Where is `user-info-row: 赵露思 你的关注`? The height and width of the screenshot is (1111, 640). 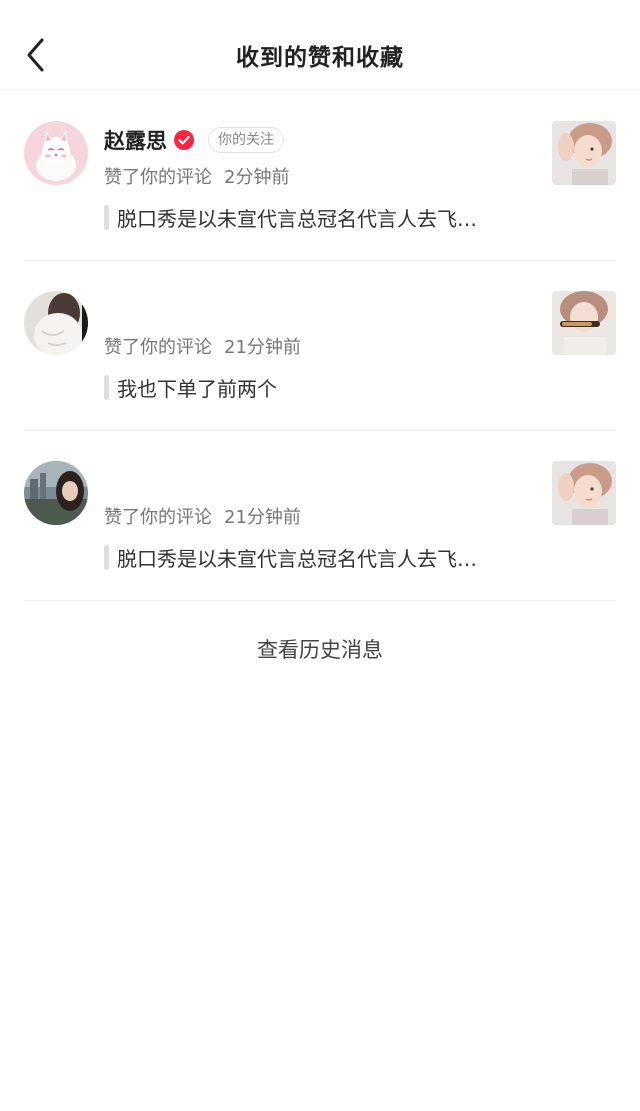 user-info-row: 赵露思 你的关注 is located at coordinates (194, 140).